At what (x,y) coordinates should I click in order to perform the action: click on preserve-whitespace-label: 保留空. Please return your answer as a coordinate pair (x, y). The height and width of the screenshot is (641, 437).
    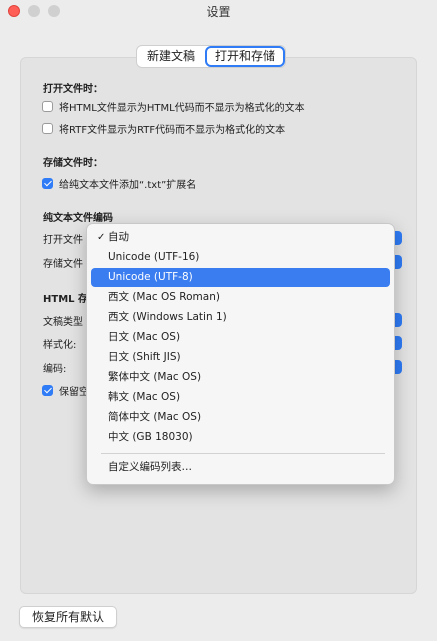
    Looking at the image, I should click on (74, 392).